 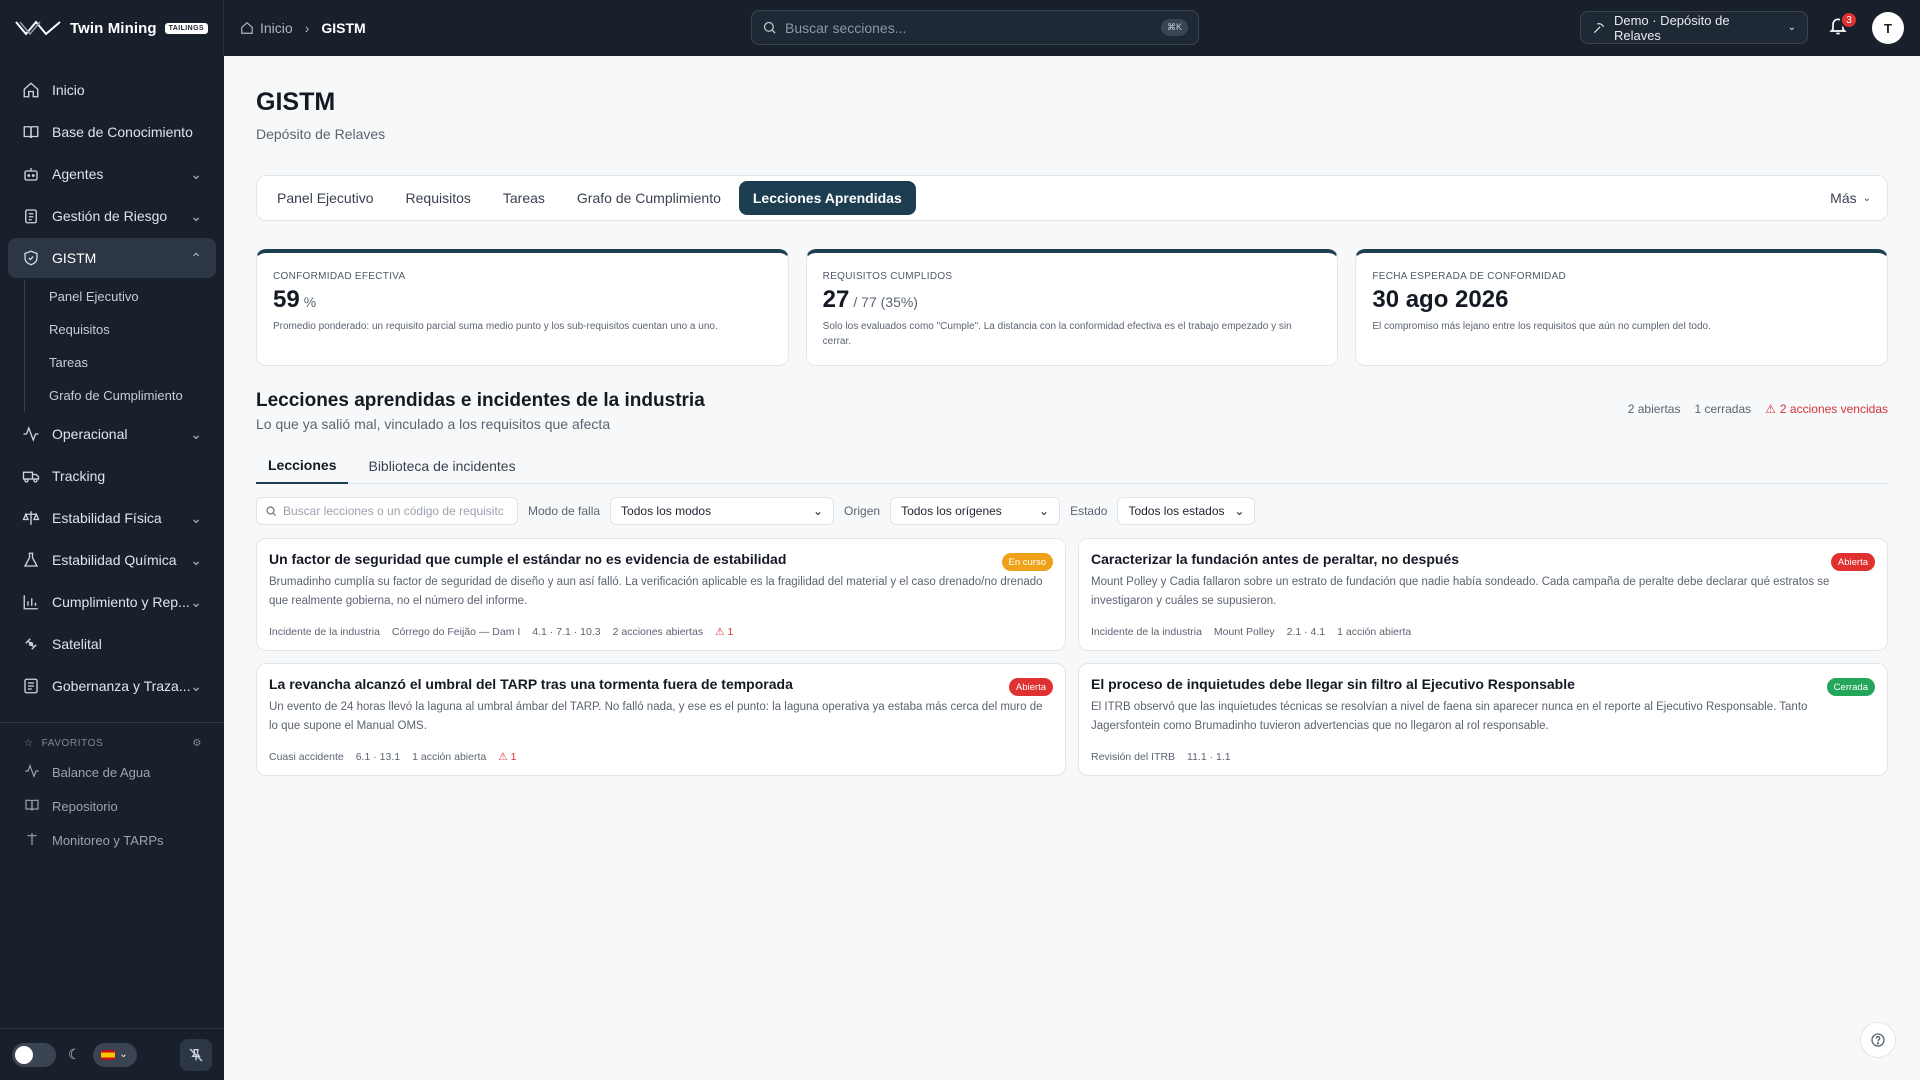 I want to click on unpin-sidebar-button, so click(x=196, y=1054).